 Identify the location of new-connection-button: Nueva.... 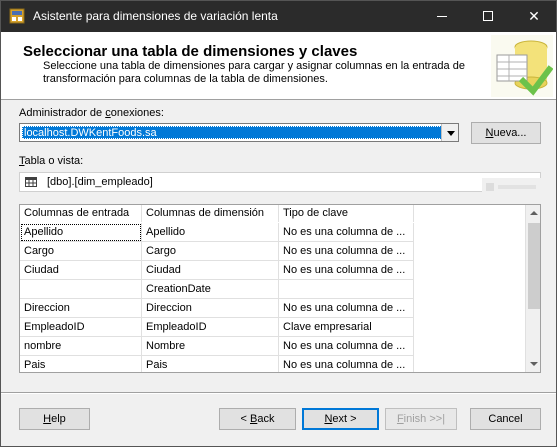
(506, 133).